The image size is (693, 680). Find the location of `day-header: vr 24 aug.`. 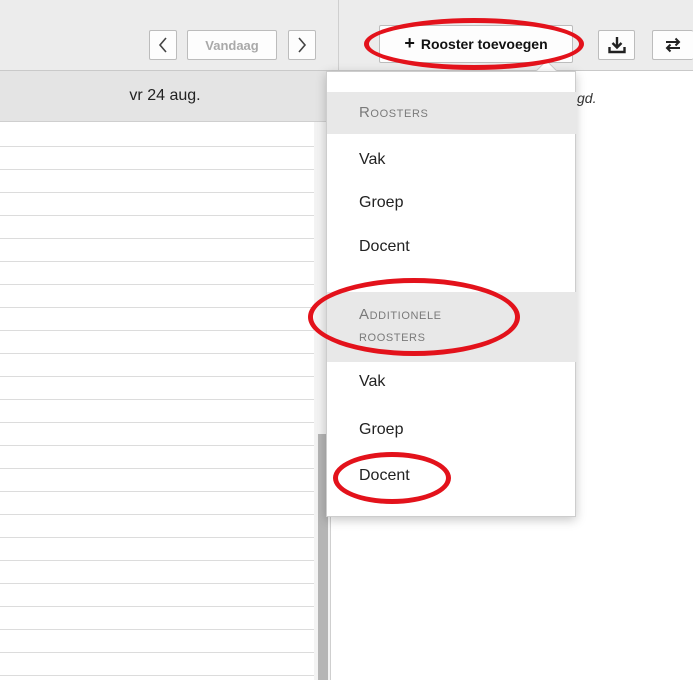

day-header: vr 24 aug. is located at coordinates (165, 96).